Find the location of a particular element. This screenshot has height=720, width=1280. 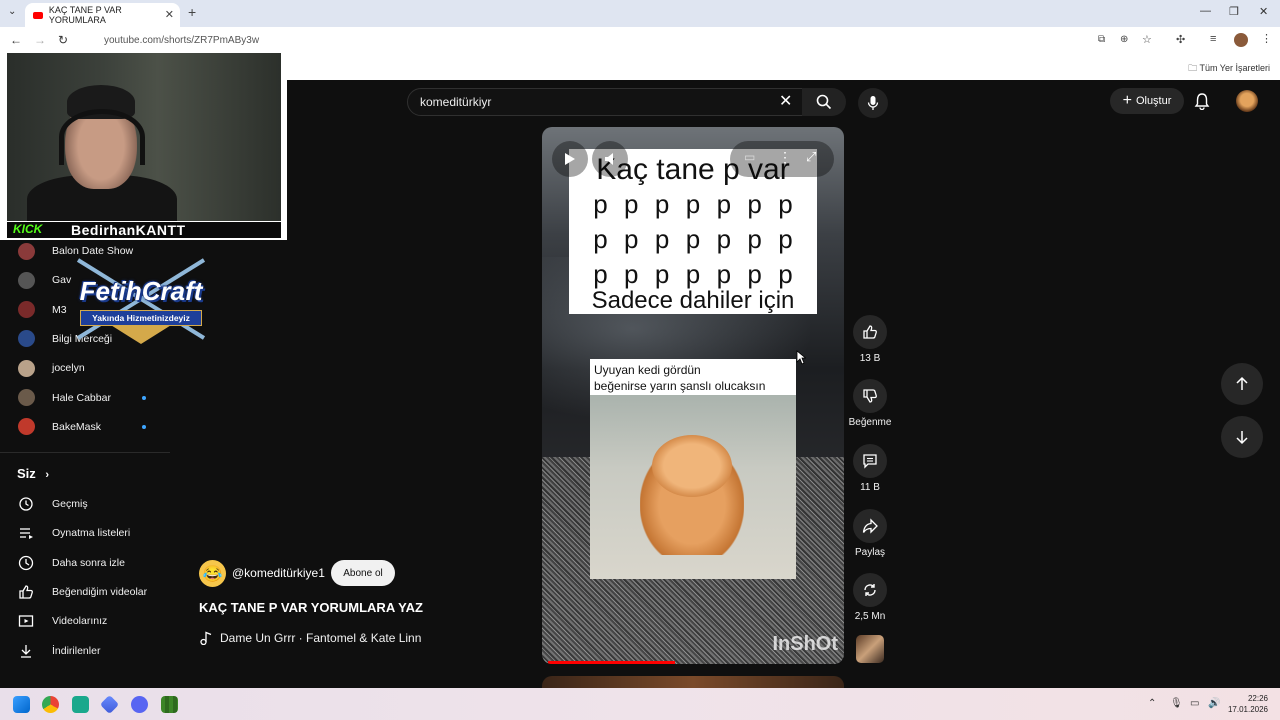

music-note-icon is located at coordinates (206, 638).